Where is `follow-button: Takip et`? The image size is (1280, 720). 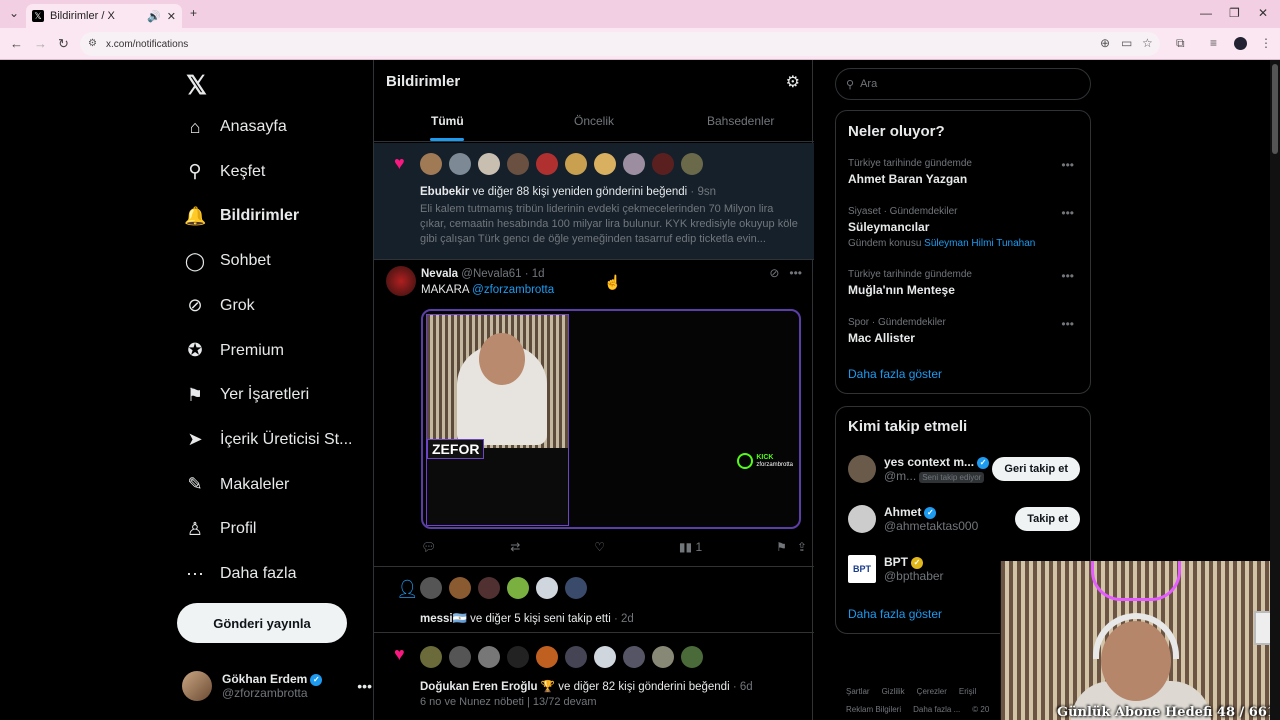 follow-button: Takip et is located at coordinates (1047, 519).